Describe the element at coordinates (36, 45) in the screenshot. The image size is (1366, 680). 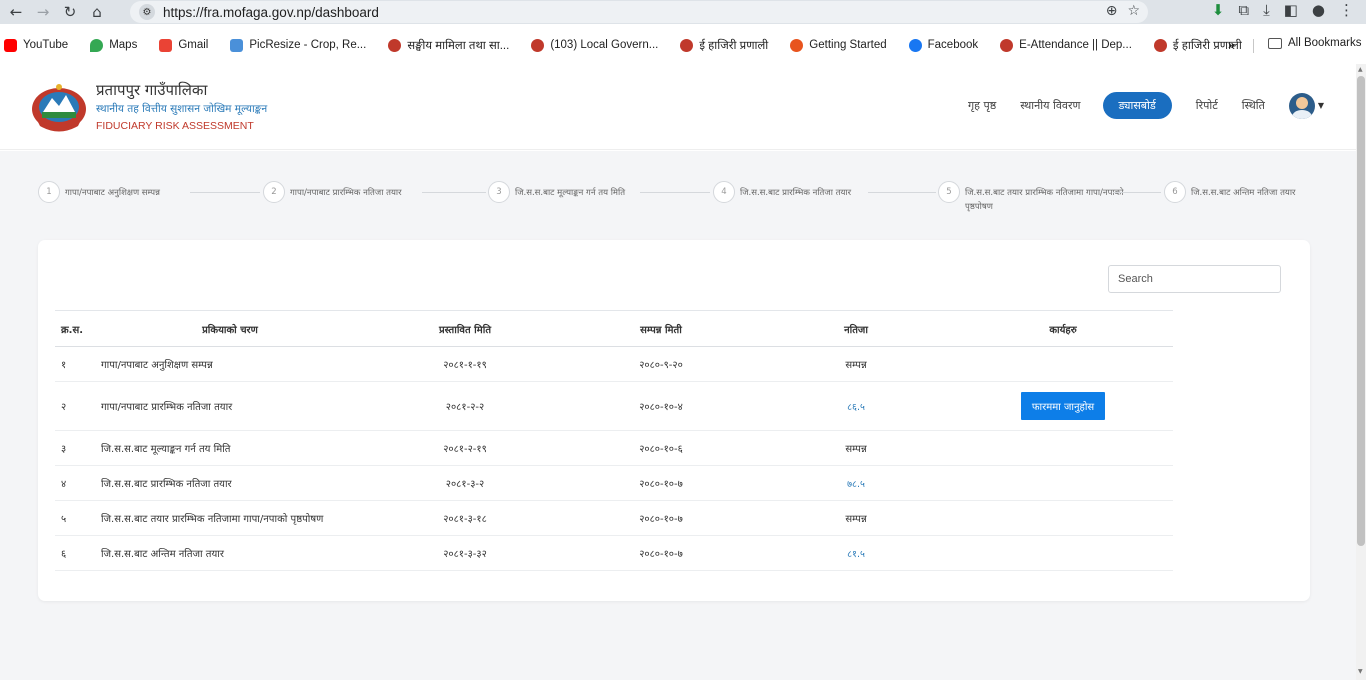
I see `bookmark-youtube: YouTube` at that location.